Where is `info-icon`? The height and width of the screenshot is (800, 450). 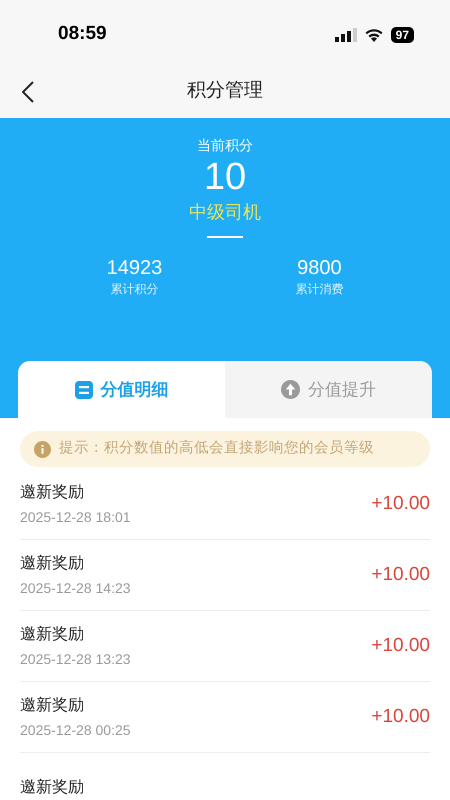
info-icon is located at coordinates (42, 449).